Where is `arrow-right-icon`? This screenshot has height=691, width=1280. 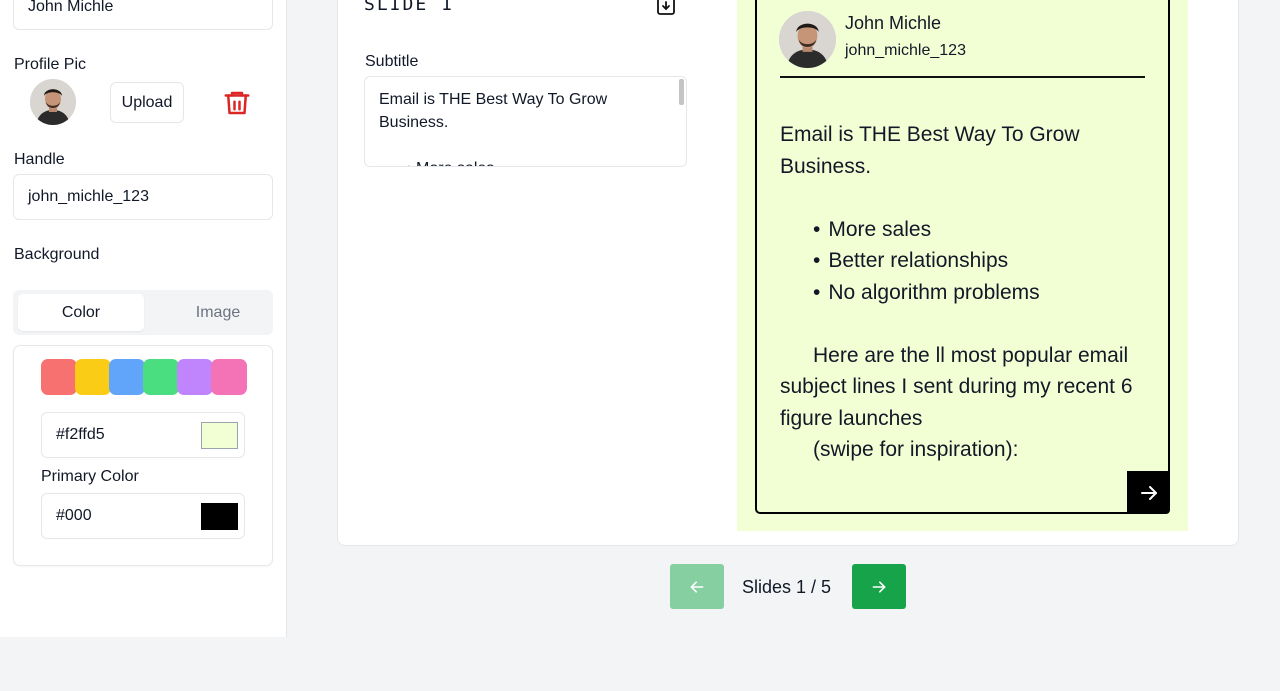 arrow-right-icon is located at coordinates (879, 586).